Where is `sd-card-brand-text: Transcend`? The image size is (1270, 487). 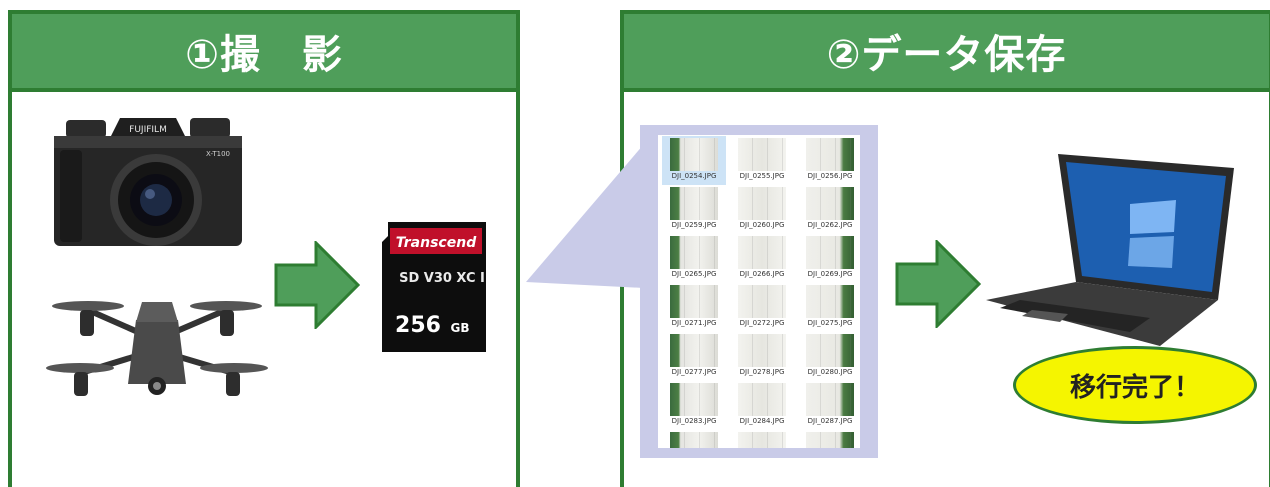
sd-card-brand-text: Transcend is located at coordinates (436, 243).